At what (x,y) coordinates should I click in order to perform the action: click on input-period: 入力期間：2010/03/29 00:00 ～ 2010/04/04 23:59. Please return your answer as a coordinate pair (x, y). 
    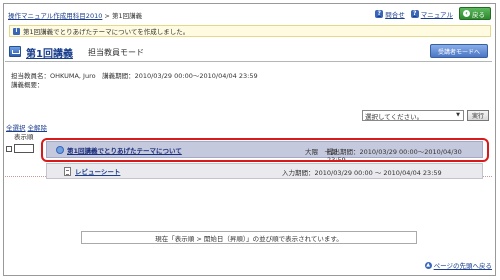
    Looking at the image, I should click on (362, 173).